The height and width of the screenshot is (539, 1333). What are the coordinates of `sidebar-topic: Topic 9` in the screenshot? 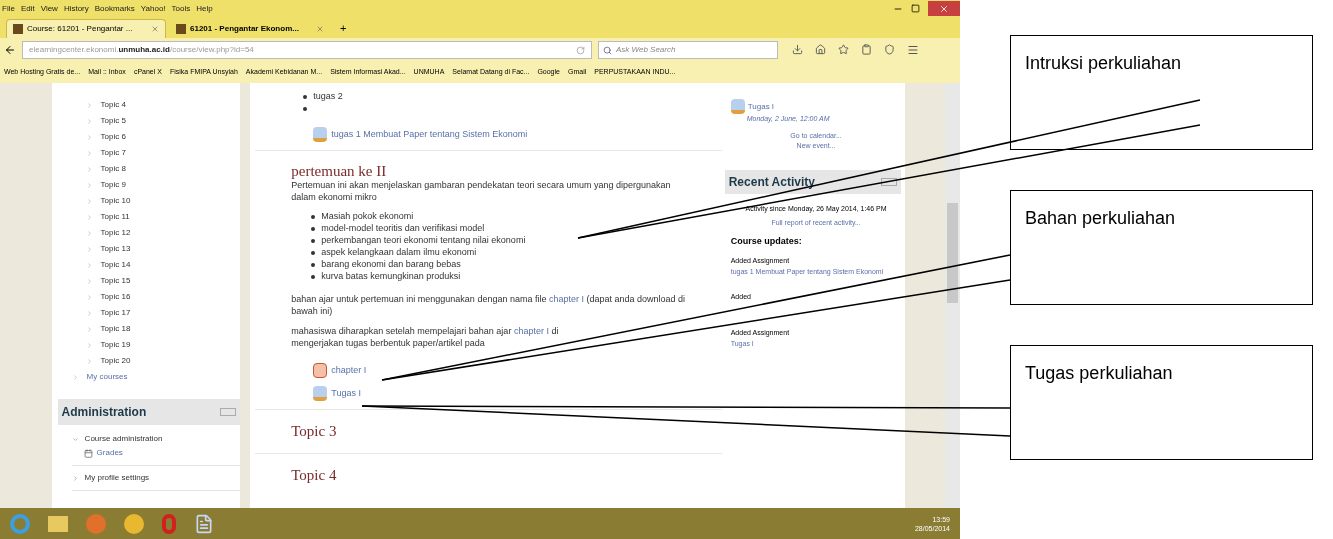 It's located at (113, 185).